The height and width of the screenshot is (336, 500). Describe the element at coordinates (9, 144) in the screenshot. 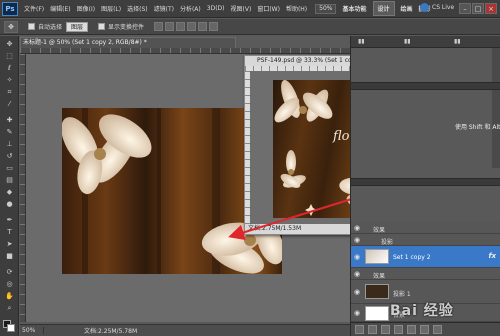

I see `clone-stamp-icon: ⊥` at that location.